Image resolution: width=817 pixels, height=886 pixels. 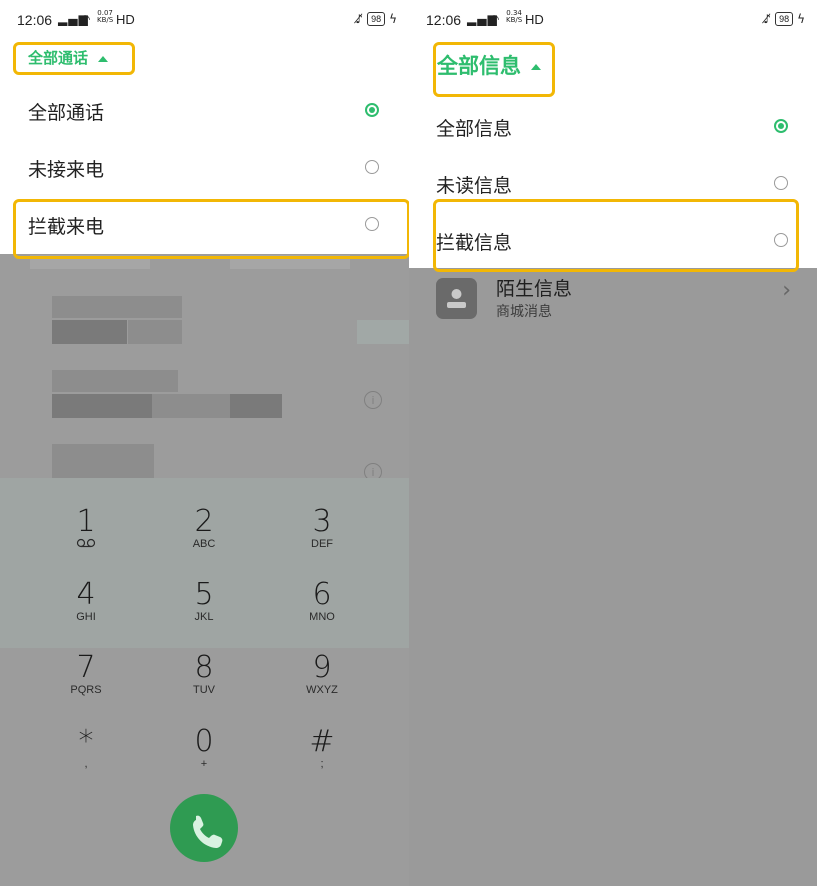 I want to click on voicemail-icon, so click(x=86, y=545).